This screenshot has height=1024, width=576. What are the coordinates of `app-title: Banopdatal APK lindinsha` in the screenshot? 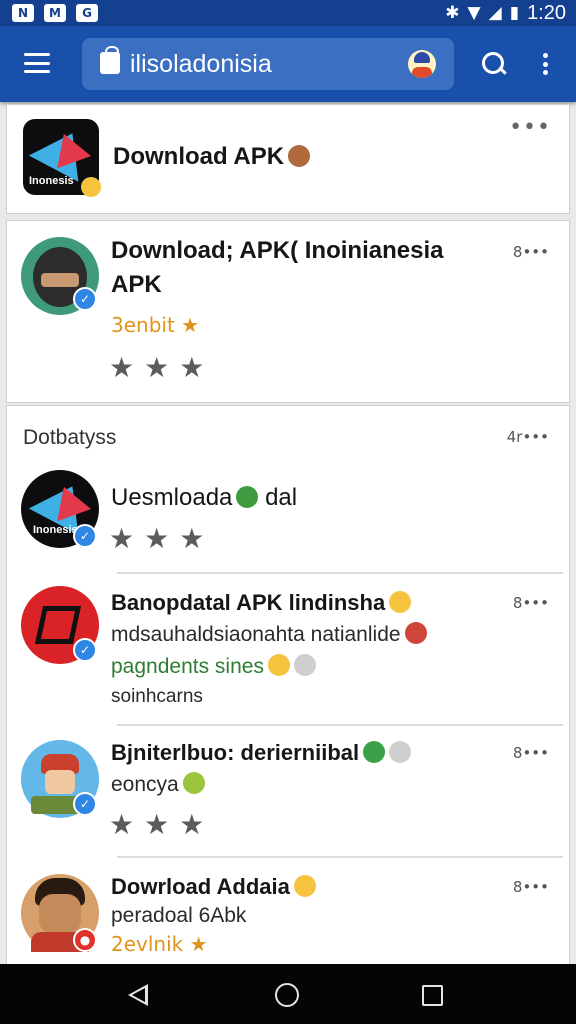 It's located at (261, 603).